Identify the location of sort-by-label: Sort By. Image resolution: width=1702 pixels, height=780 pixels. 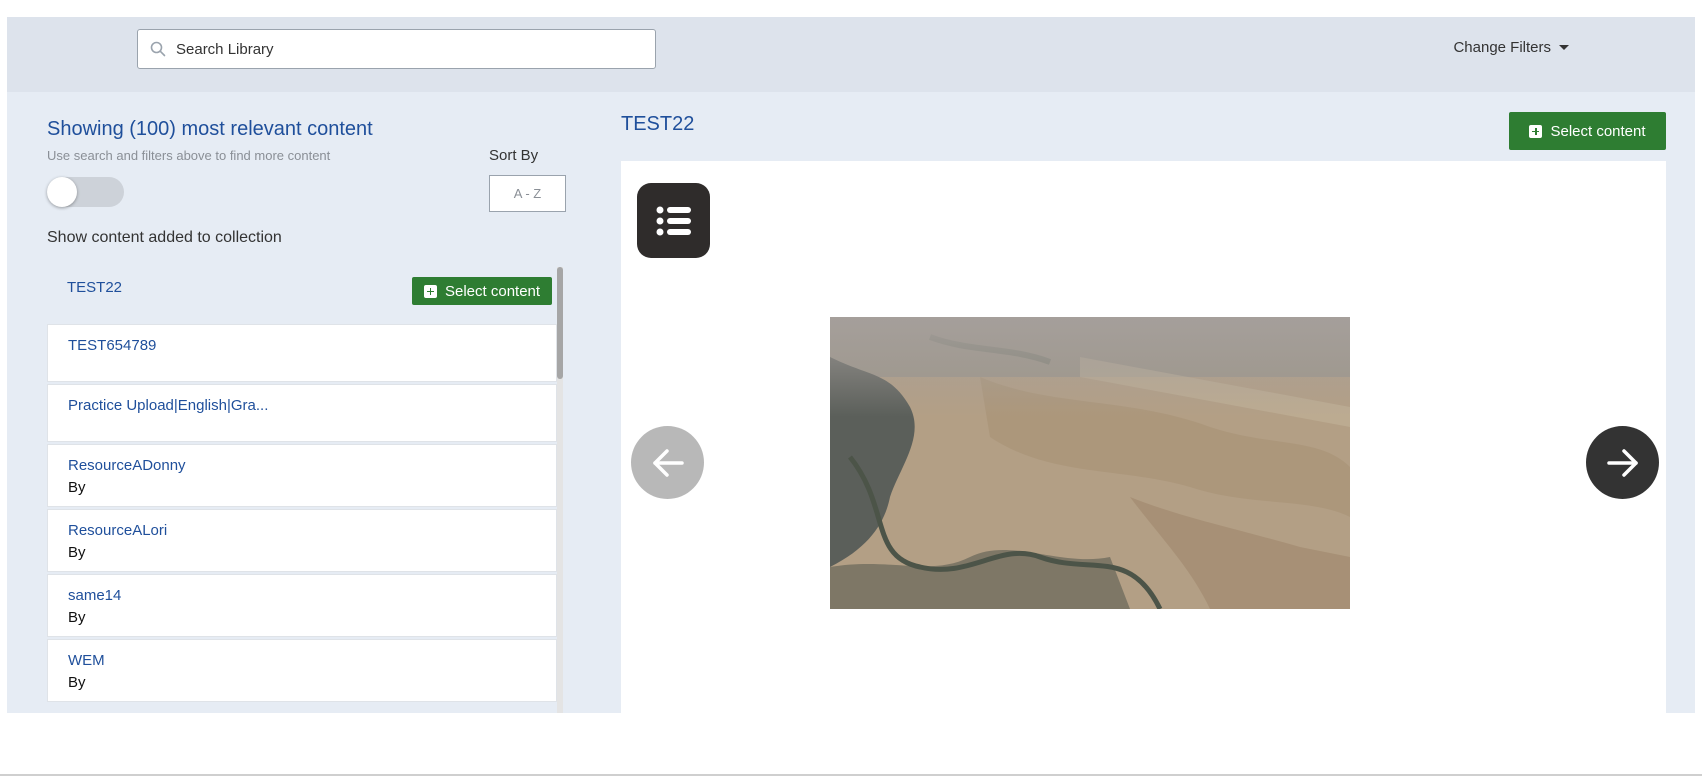
(514, 155).